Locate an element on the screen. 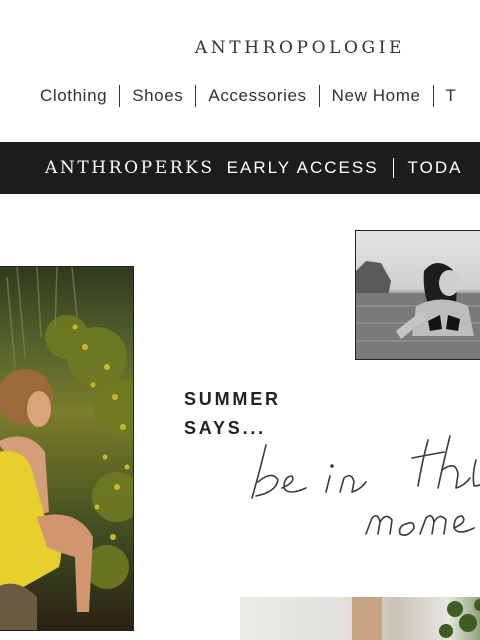 Image resolution: width=480 pixels, height=640 pixels. promo-label: EARLY ACCESS is located at coordinates (302, 167).